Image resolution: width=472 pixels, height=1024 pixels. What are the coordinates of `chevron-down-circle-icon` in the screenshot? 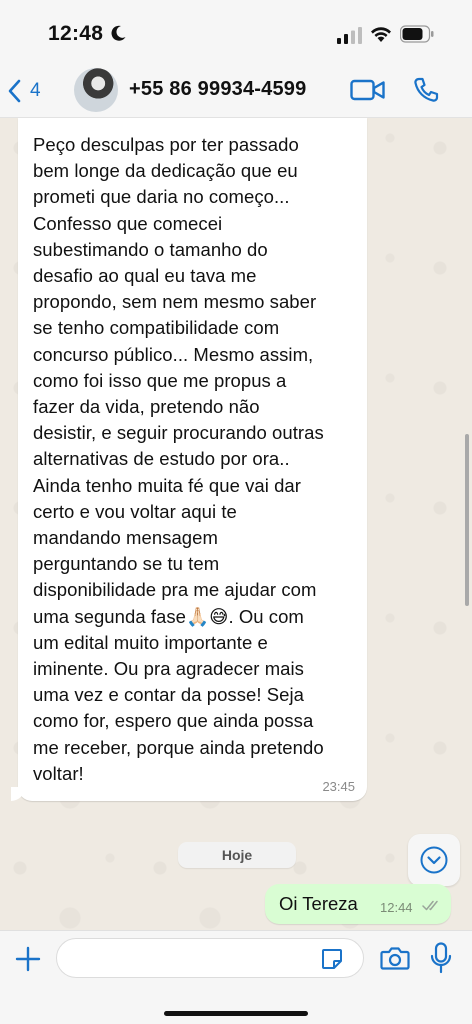 It's located at (434, 860).